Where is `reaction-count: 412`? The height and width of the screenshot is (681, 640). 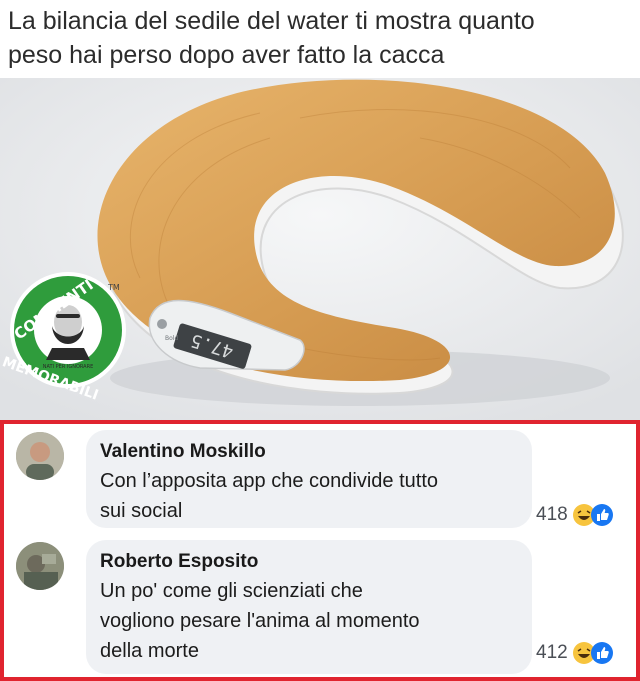 reaction-count: 412 is located at coordinates (552, 652).